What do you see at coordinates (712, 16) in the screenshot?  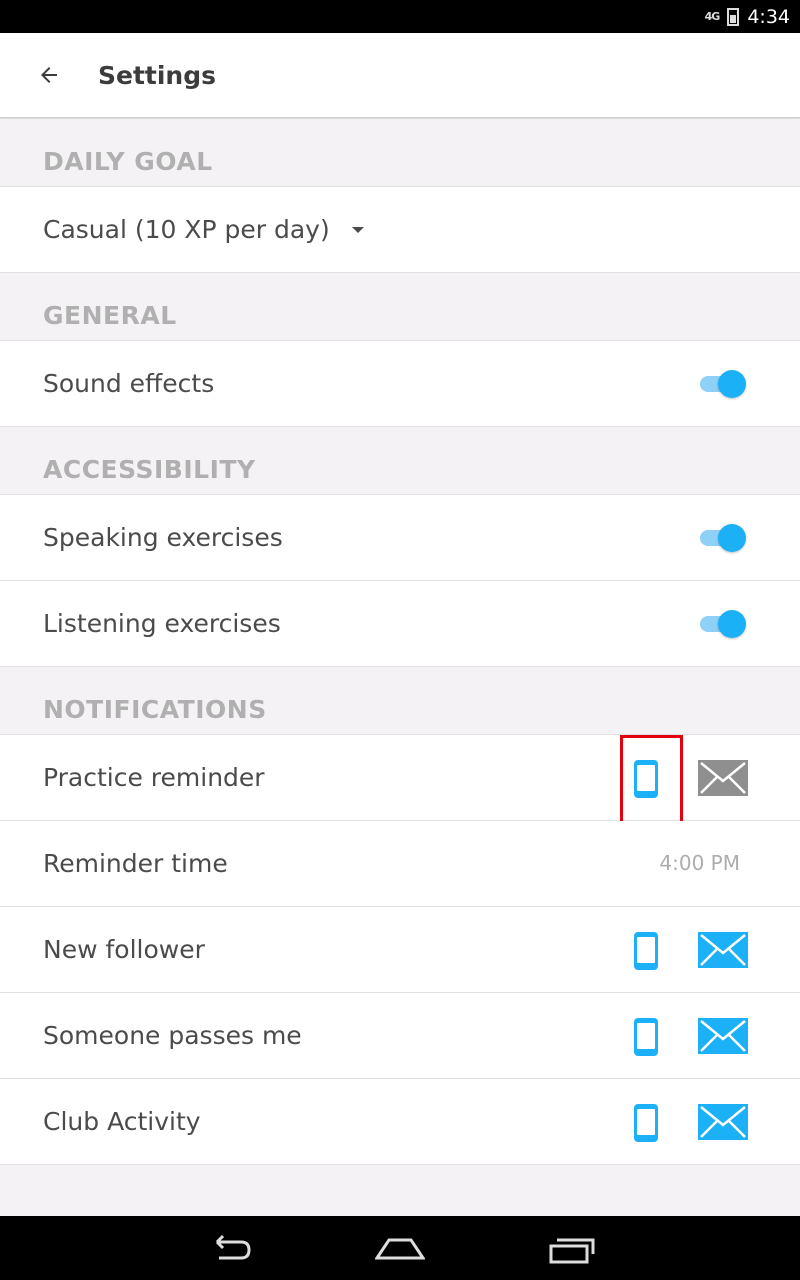 I see `network-signal-icon: 4G` at bounding box center [712, 16].